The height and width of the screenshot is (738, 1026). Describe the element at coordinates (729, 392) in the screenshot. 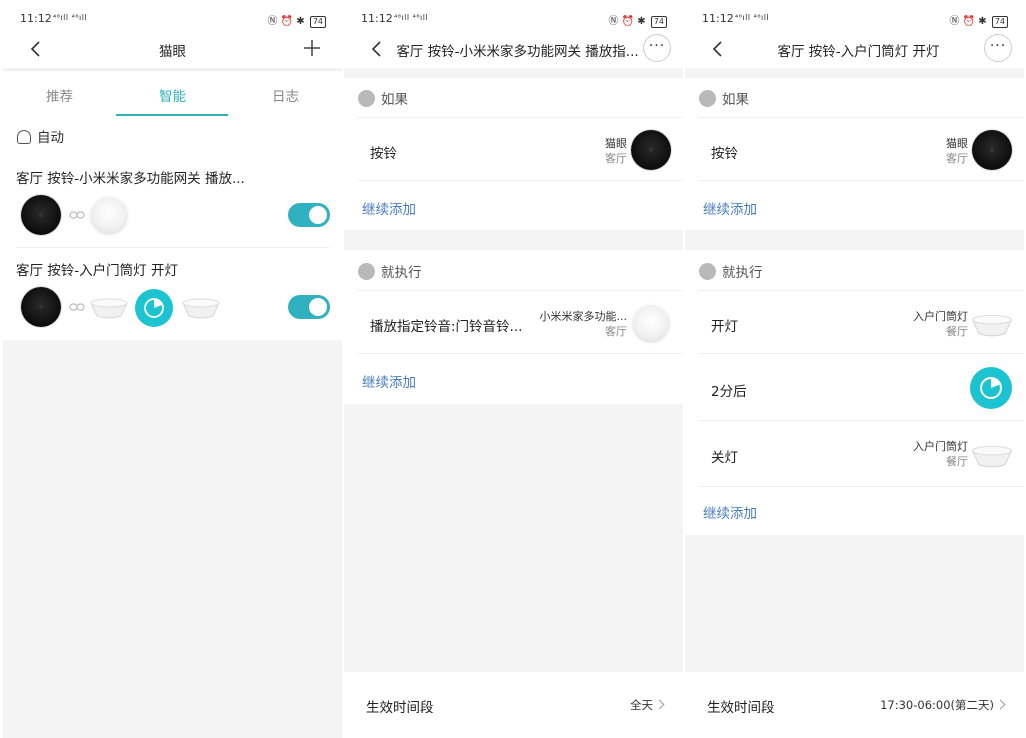

I see `delay-label: 2分后` at that location.